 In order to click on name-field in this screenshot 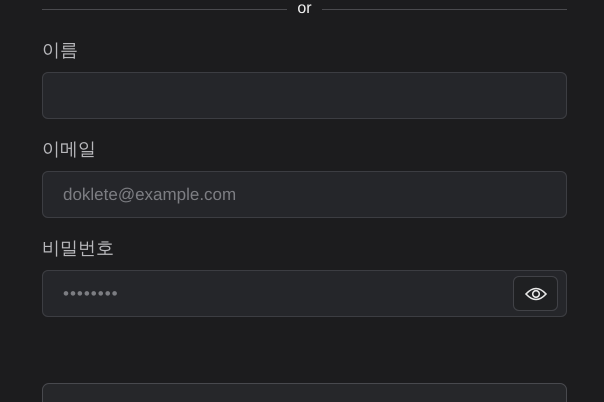, I will do `click(304, 95)`.